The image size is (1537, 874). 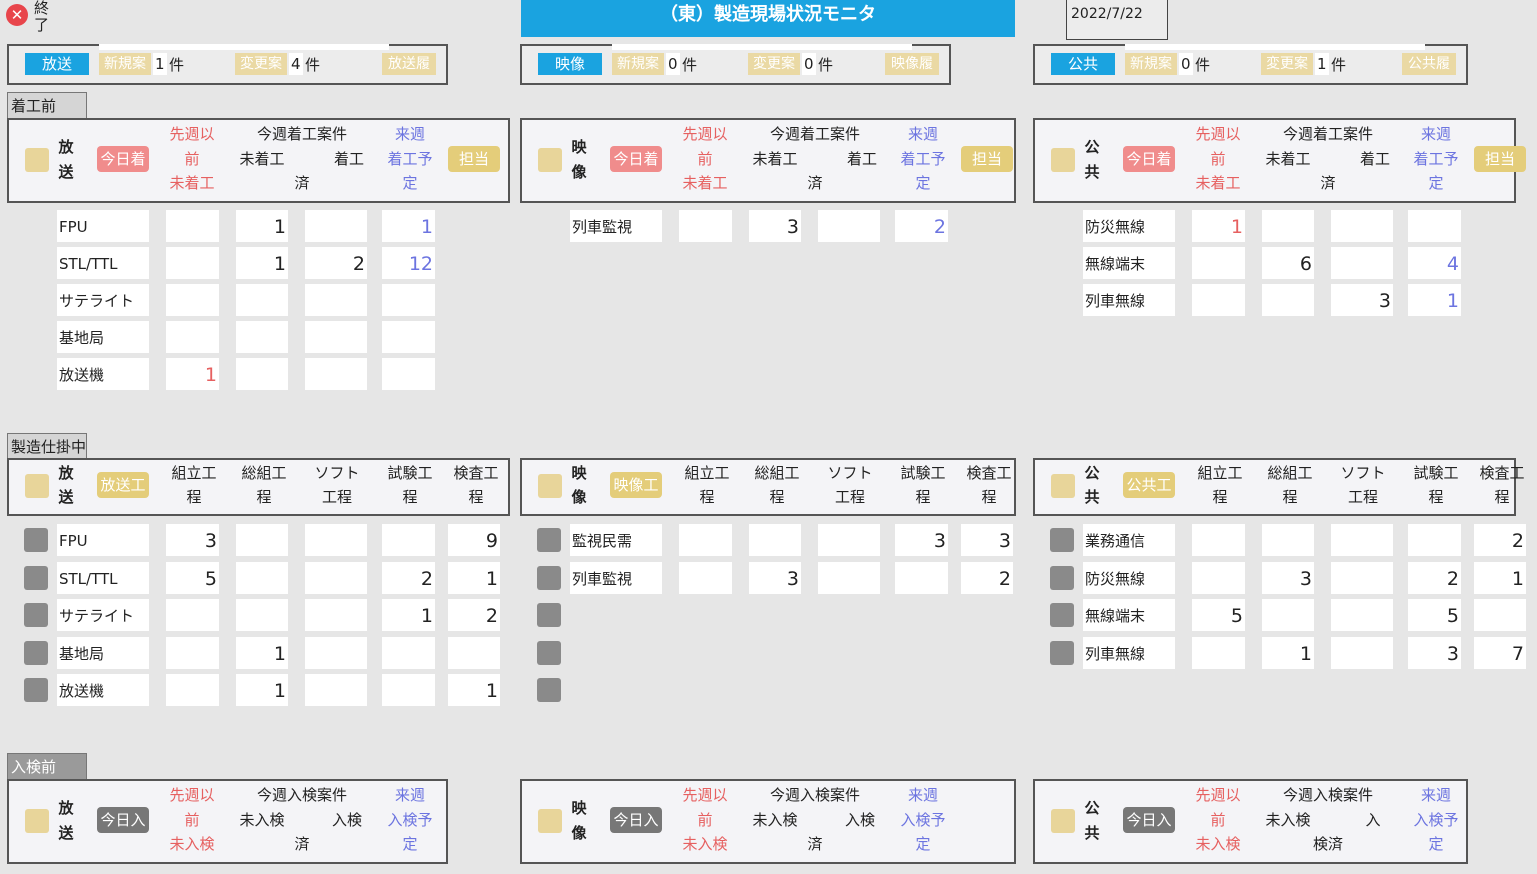 What do you see at coordinates (57, 64) in the screenshot?
I see `summary-tab-0: 放送` at bounding box center [57, 64].